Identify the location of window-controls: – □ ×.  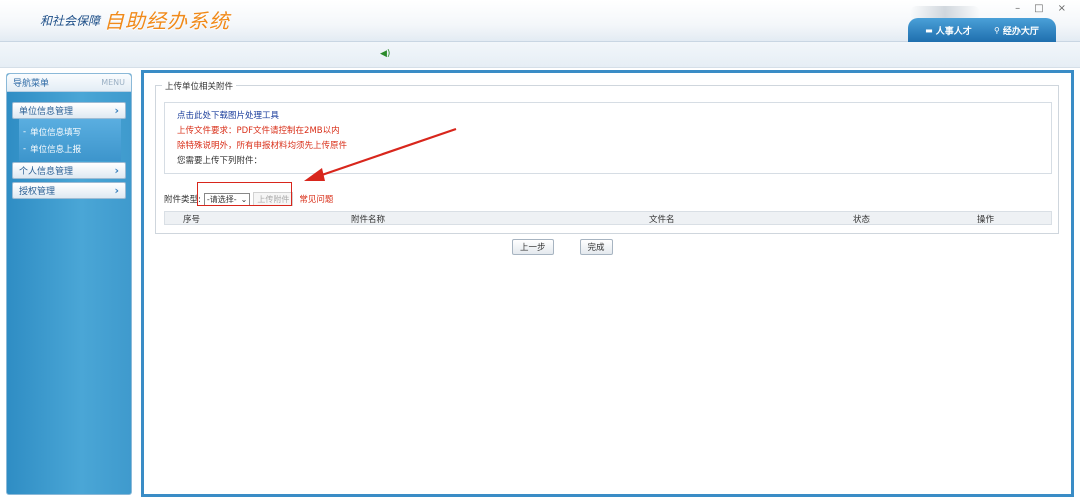
(1040, 8).